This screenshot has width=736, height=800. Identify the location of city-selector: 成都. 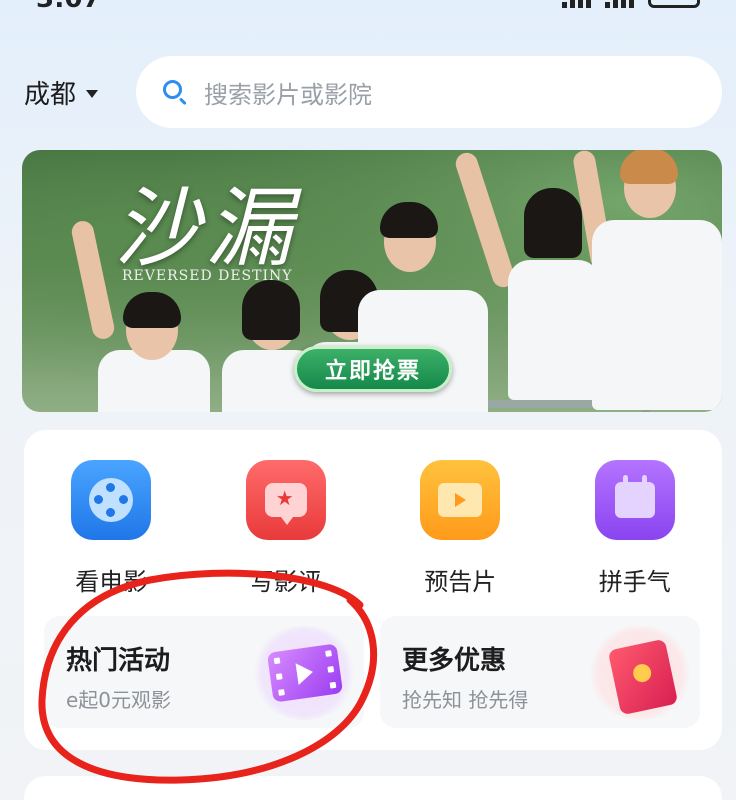
(61, 92).